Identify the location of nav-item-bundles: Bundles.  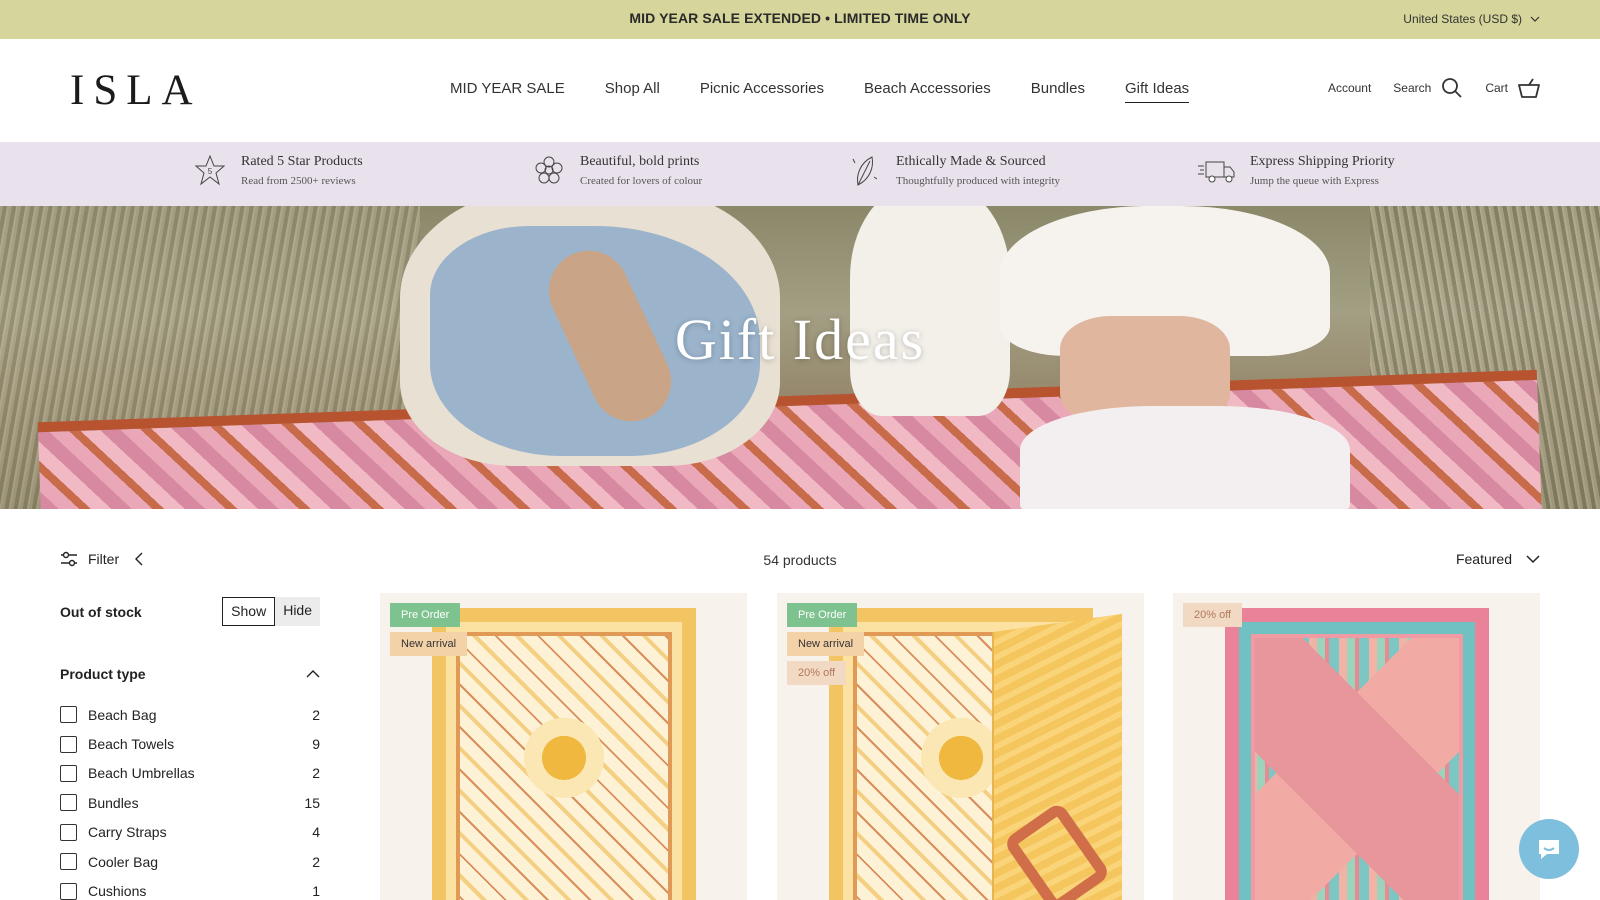
(1058, 91).